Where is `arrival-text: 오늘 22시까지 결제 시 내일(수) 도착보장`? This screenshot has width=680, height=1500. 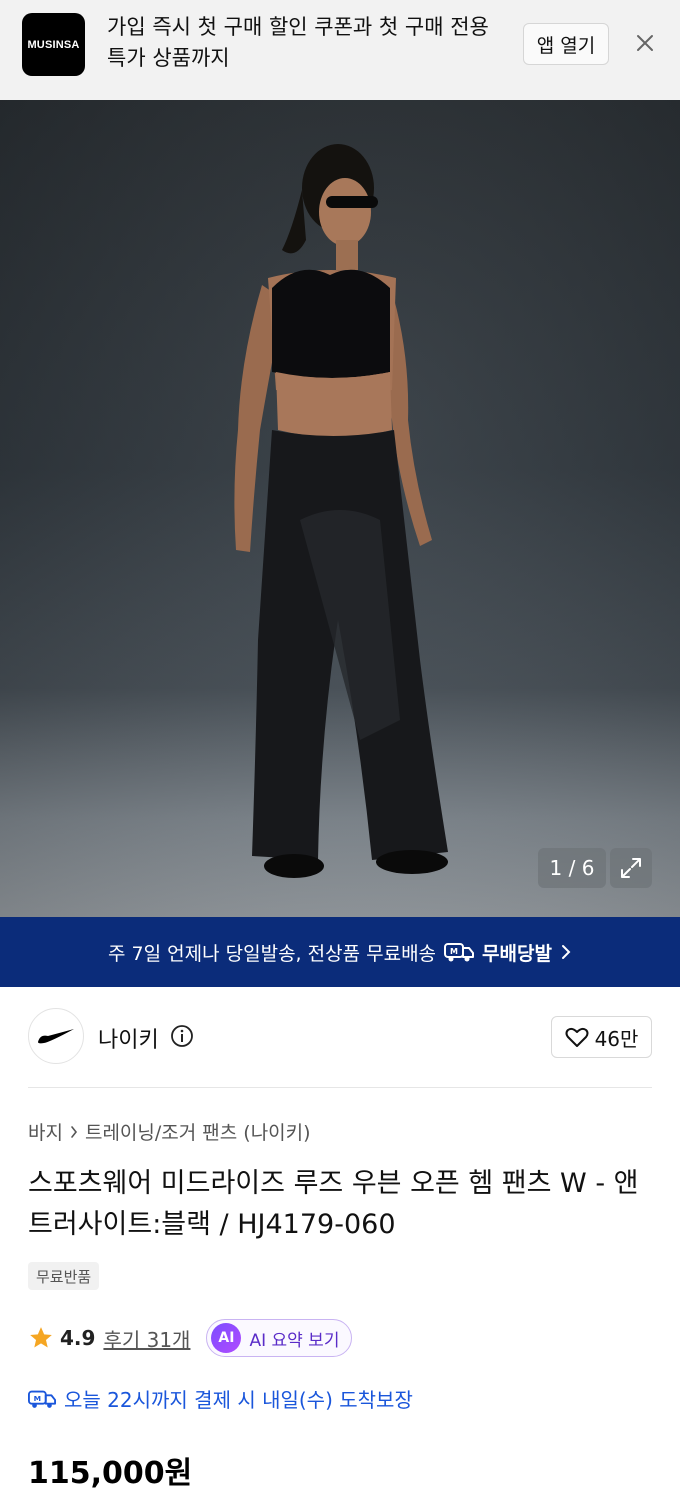
arrival-text: 오늘 22시까지 결제 시 내일(수) 도착보장 is located at coordinates (238, 1400).